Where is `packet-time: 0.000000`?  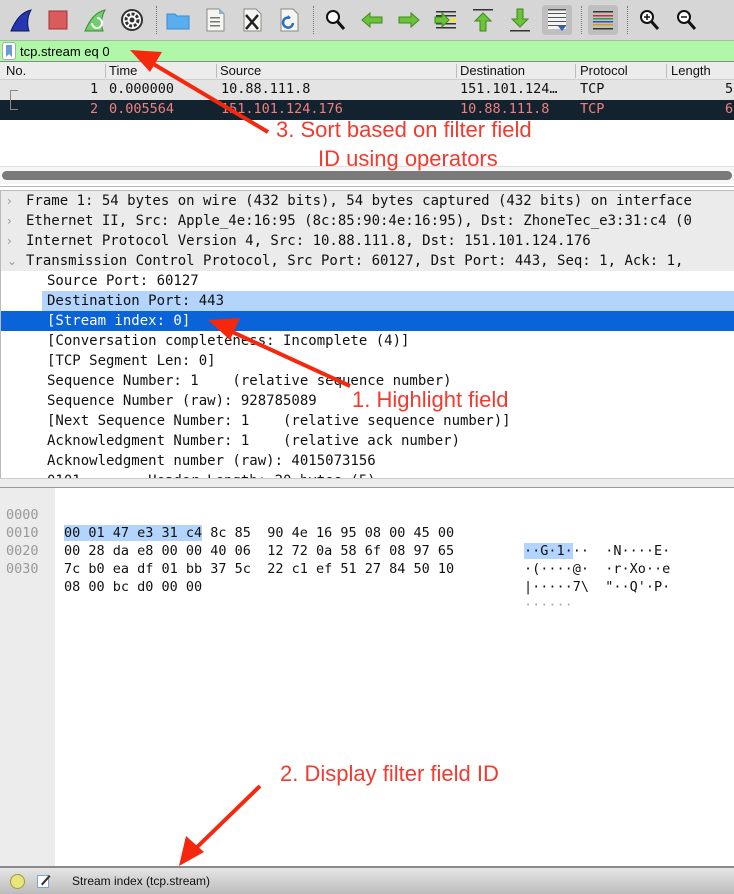 packet-time: 0.000000 is located at coordinates (142, 89).